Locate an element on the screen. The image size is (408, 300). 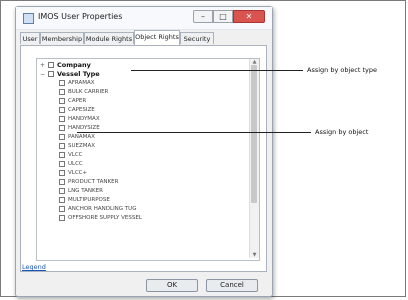
scrollbar-thumb is located at coordinates (254, 134).